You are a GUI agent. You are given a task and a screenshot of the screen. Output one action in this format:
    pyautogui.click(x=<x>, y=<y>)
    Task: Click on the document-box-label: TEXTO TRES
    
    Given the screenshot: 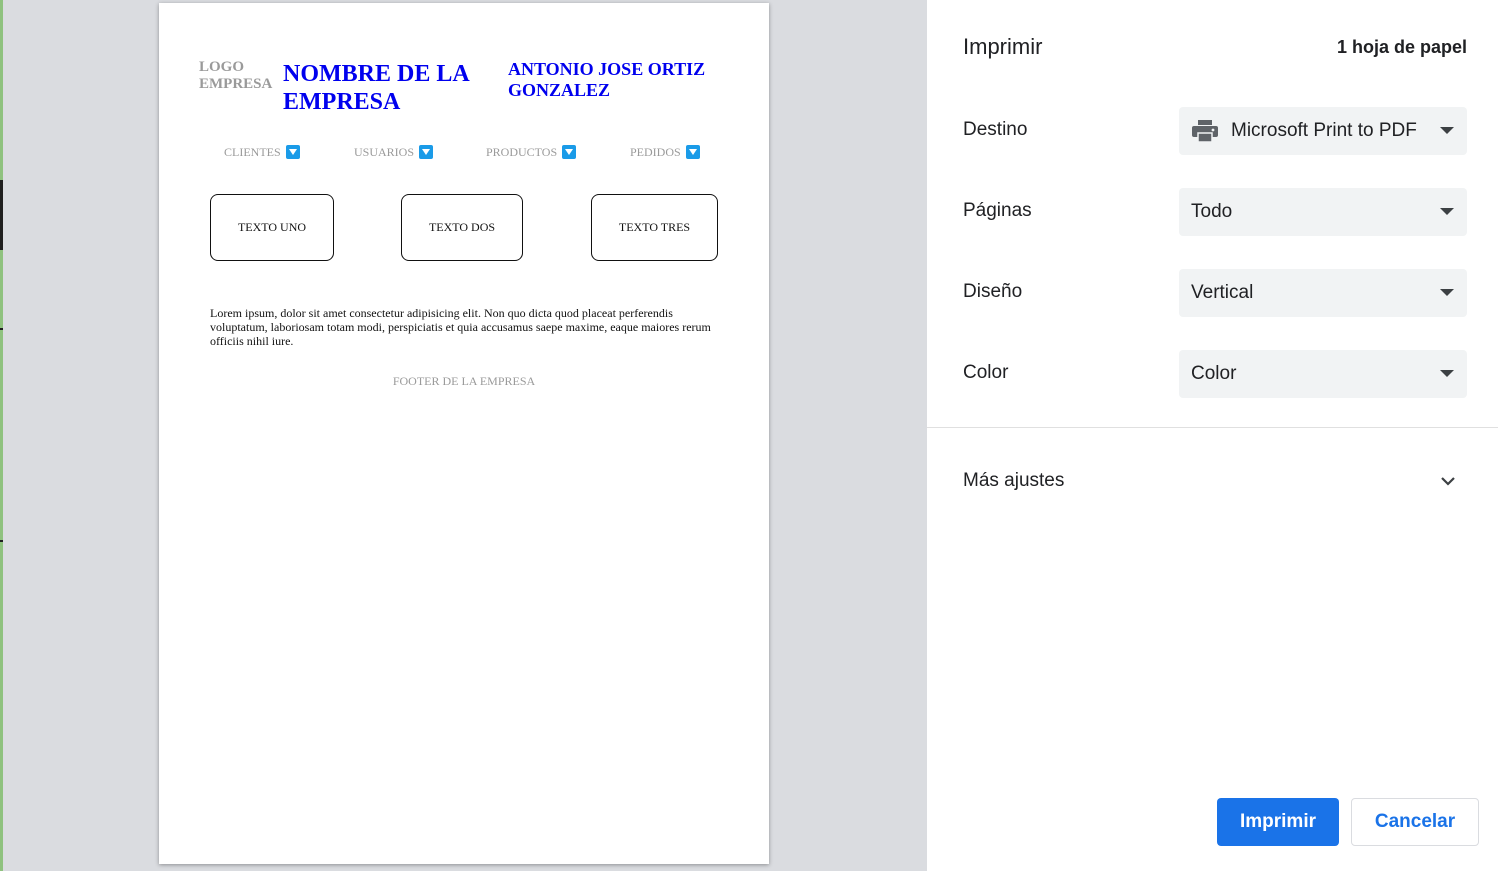 What is the action you would take?
    pyautogui.click(x=654, y=227)
    